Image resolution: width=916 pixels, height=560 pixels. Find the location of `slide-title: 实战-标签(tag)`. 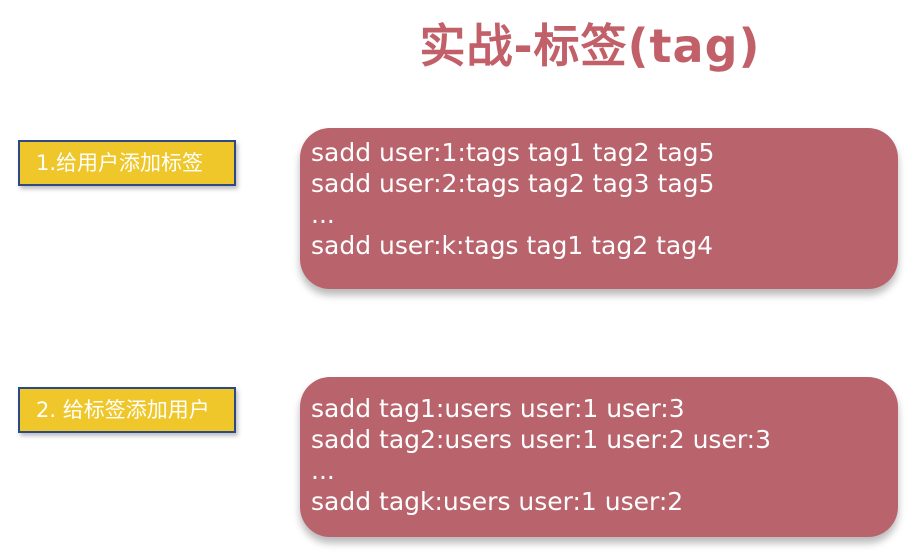

slide-title: 实战-标签(tag) is located at coordinates (590, 46).